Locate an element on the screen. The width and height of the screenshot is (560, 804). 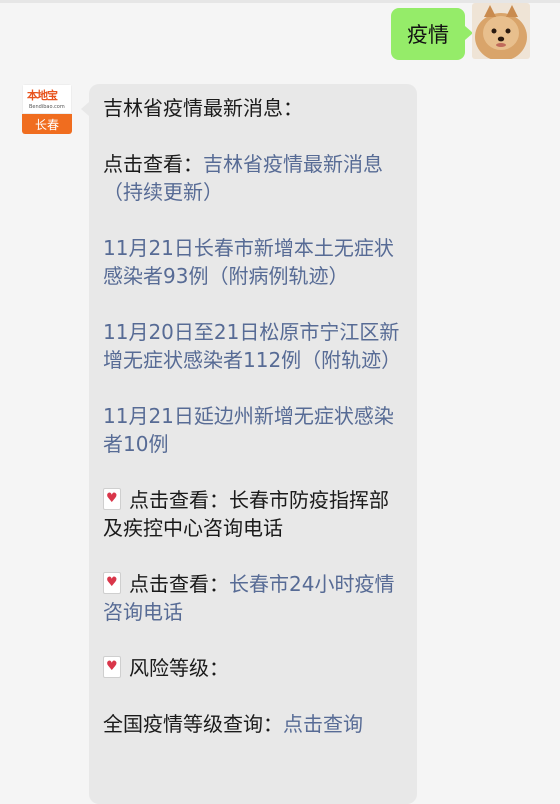
logo-top: 本地宝 Bendibao.com is located at coordinates (47, 99).